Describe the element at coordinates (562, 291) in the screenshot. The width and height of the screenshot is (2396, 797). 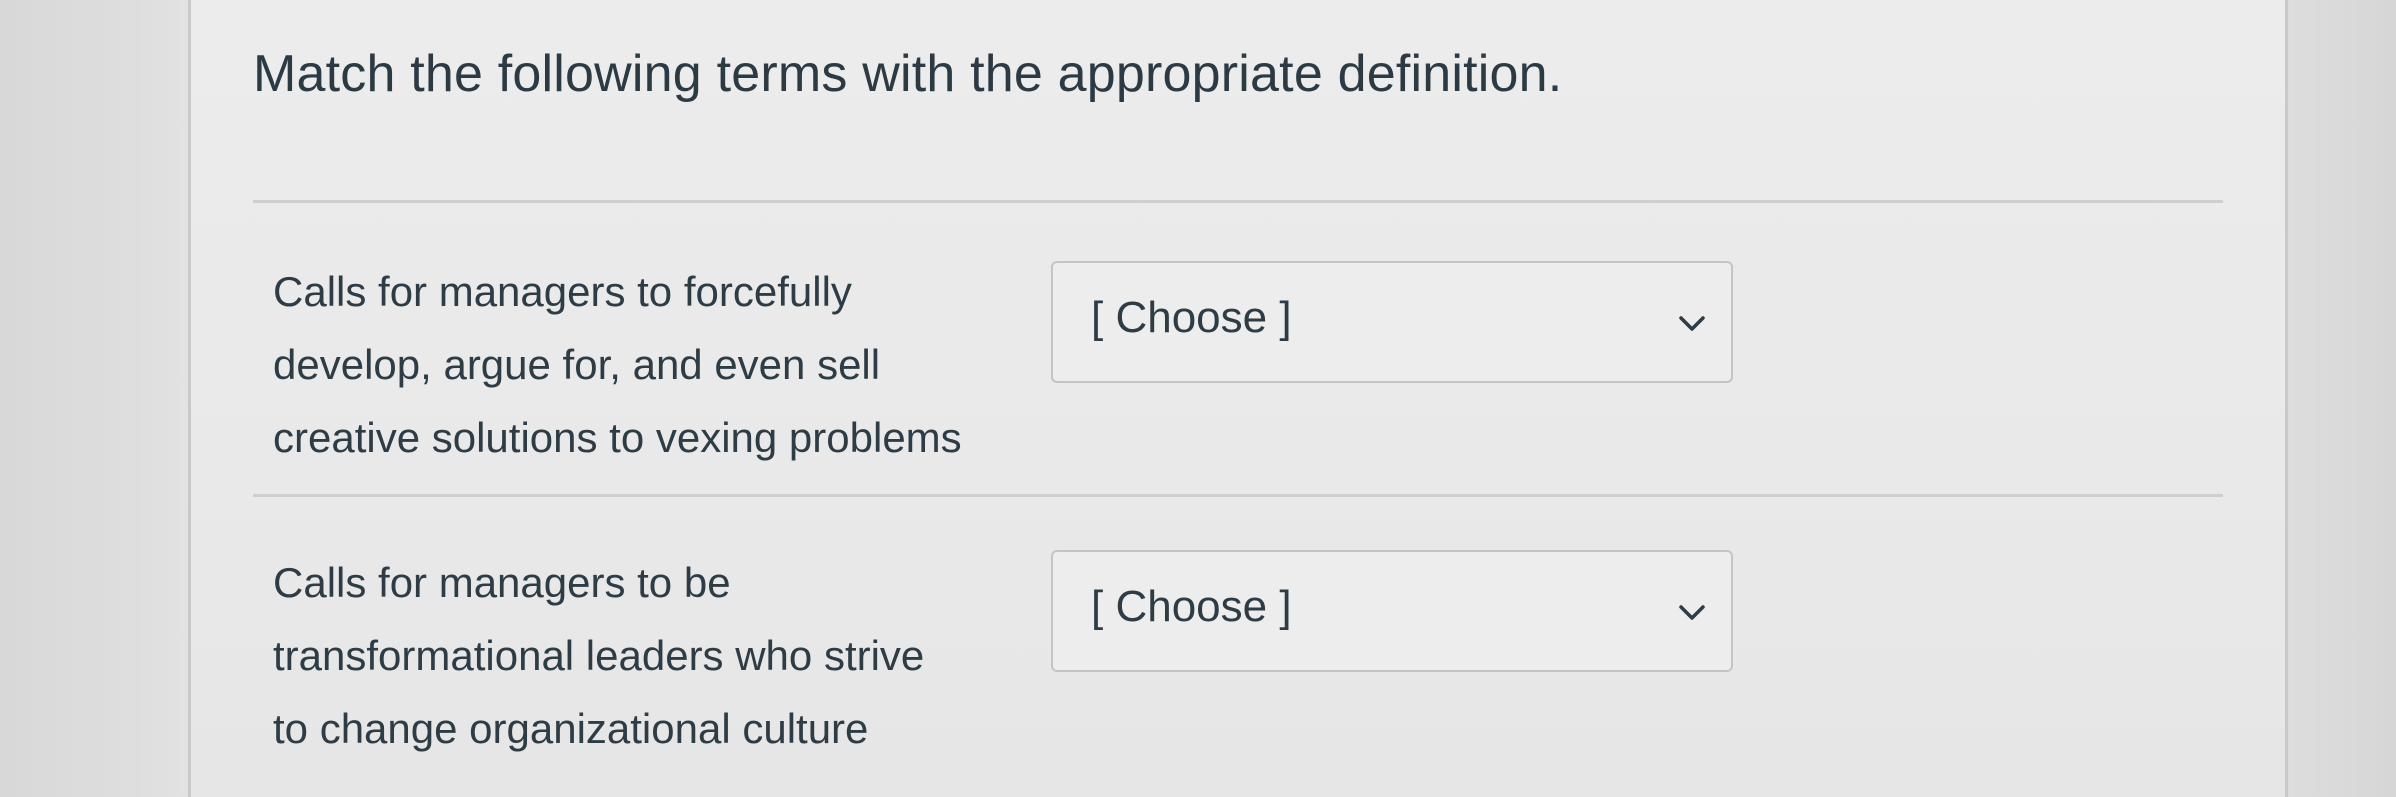
I see `term-line: Calls for managers to forcefully` at that location.